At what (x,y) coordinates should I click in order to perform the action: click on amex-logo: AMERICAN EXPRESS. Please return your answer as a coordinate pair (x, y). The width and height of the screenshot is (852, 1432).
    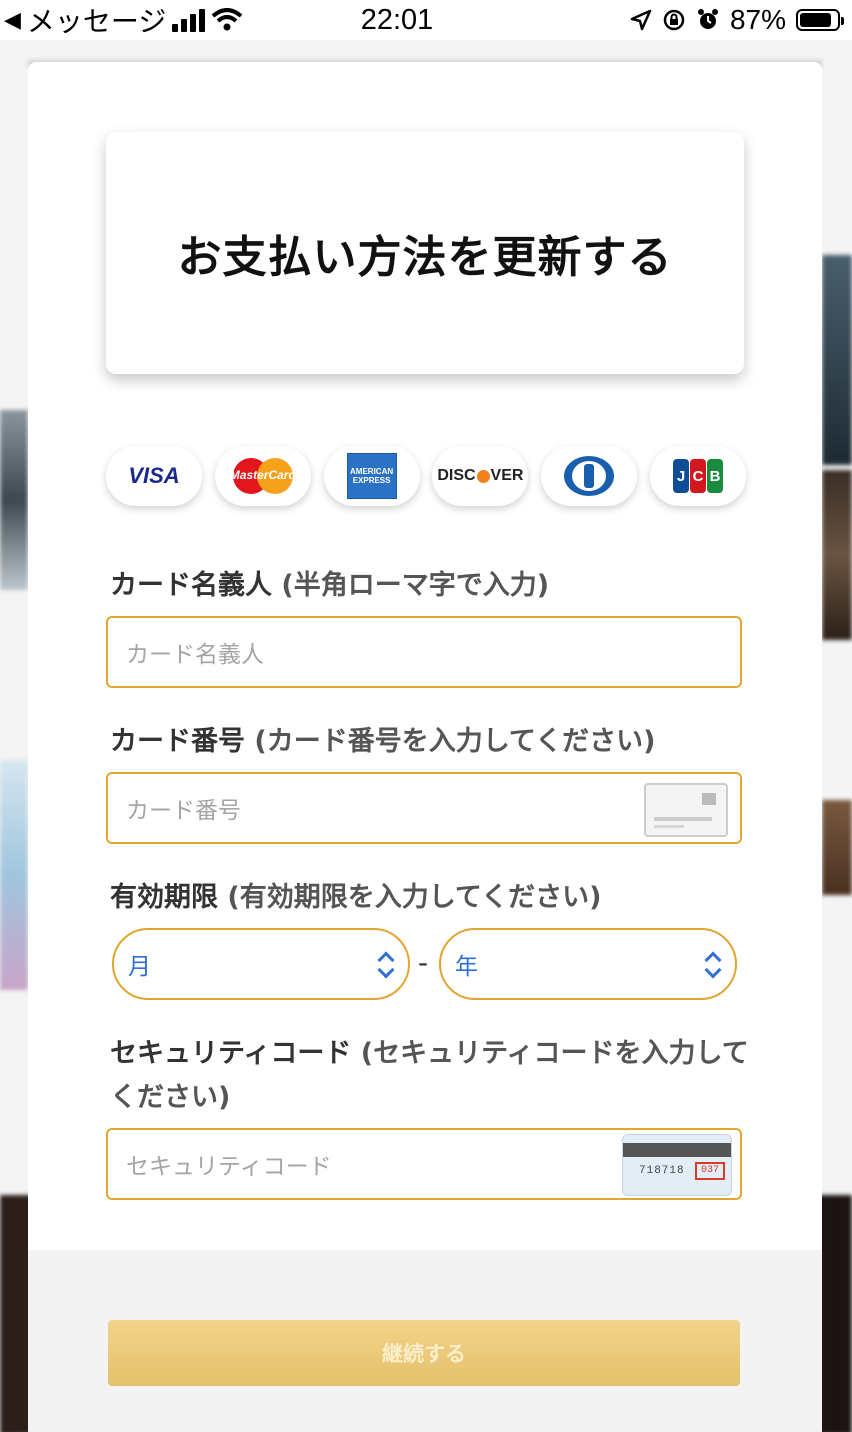
    Looking at the image, I should click on (371, 476).